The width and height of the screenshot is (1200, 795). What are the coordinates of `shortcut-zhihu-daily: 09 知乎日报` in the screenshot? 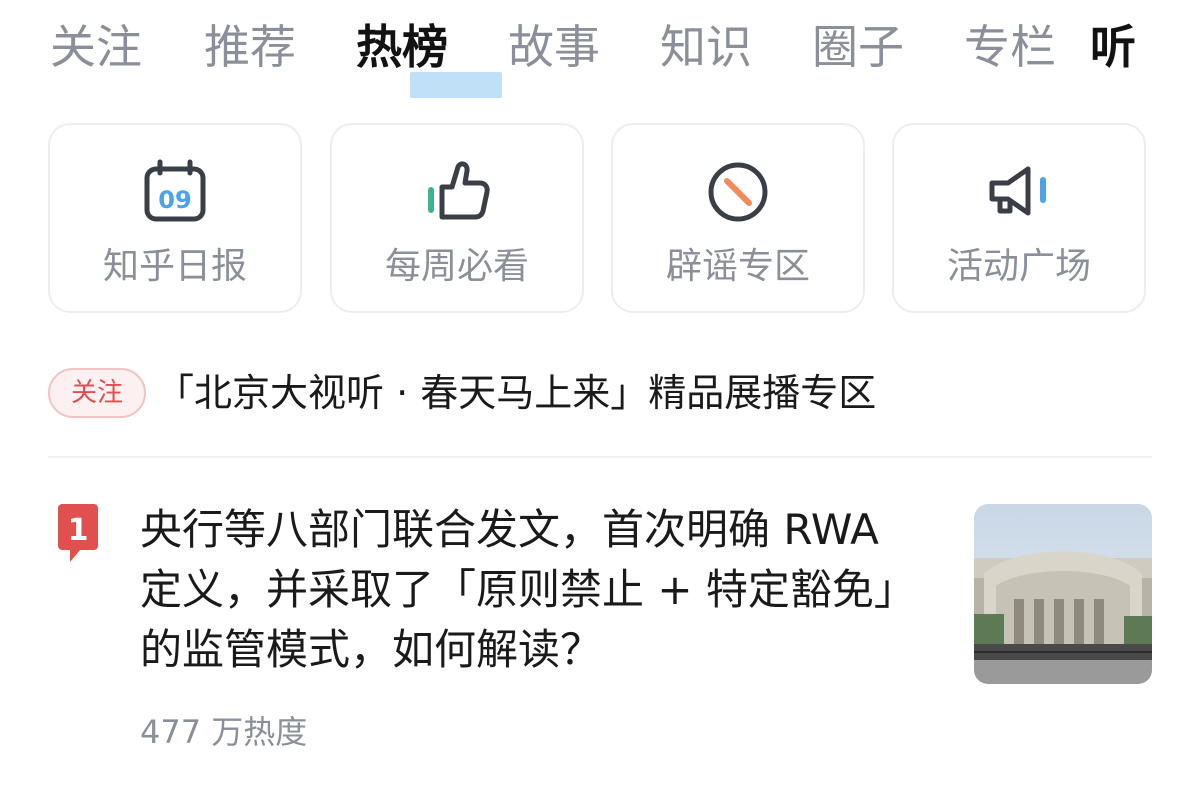 It's located at (175, 218).